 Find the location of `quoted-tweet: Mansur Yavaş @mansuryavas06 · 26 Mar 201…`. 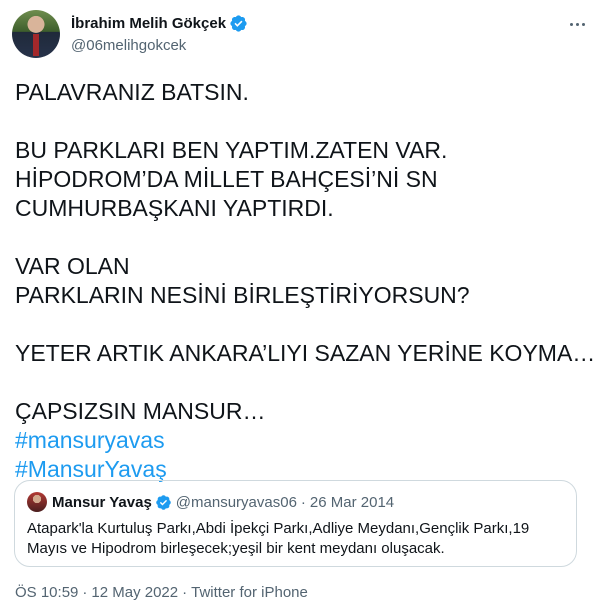

quoted-tweet: Mansur Yavaş @mansuryavas06 · 26 Mar 201… is located at coordinates (295, 523).